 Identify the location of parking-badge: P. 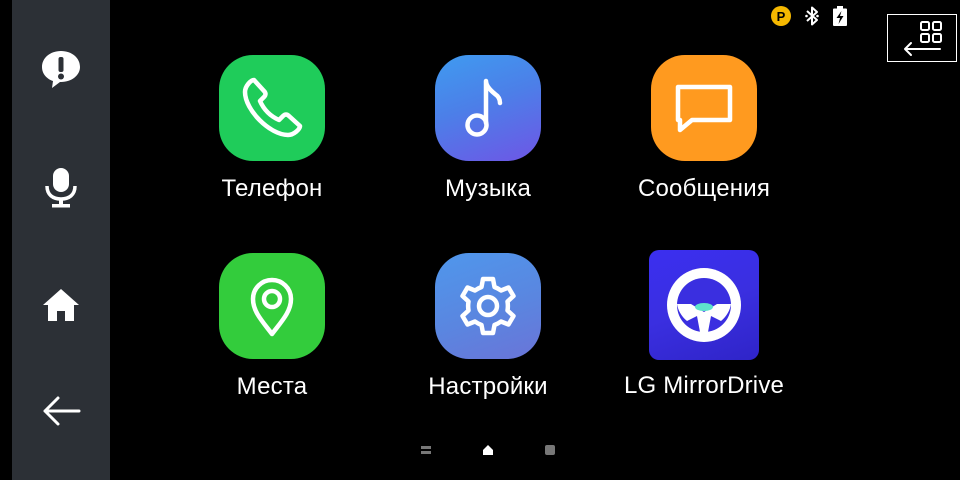
(781, 16).